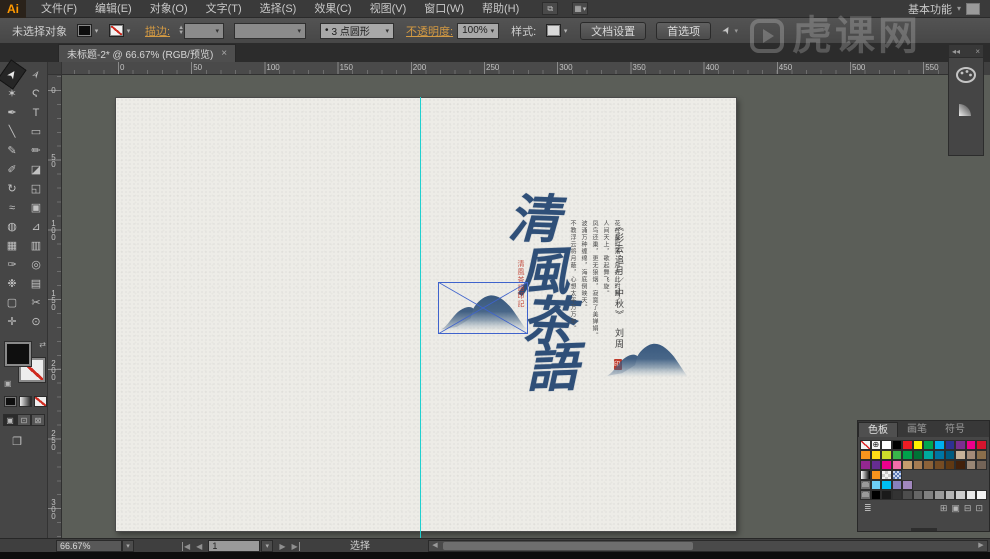 This screenshot has width=990, height=559. I want to click on workspace-switcher: 基本功能 ▾, so click(945, 9).